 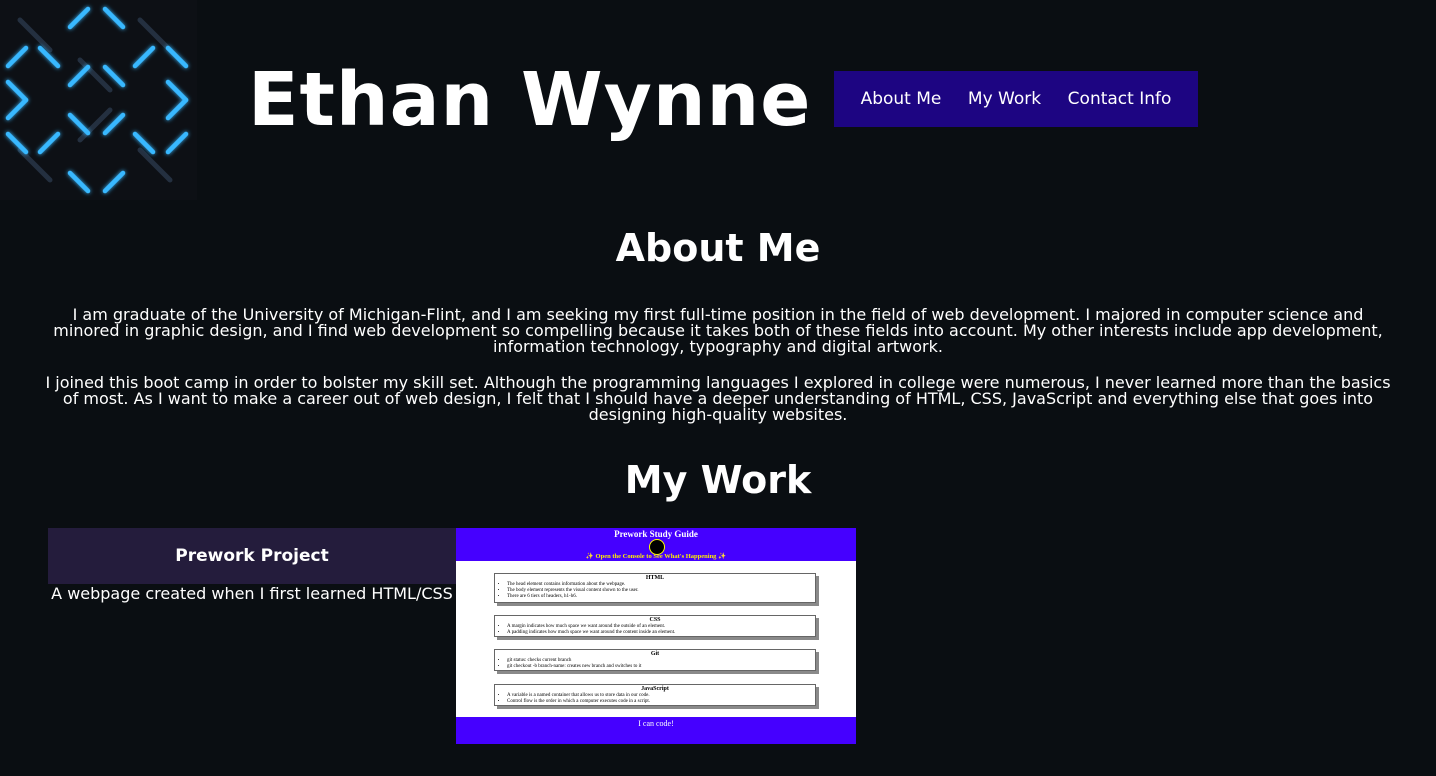 I want to click on neon-lattice-logo-icon, so click(x=97, y=100).